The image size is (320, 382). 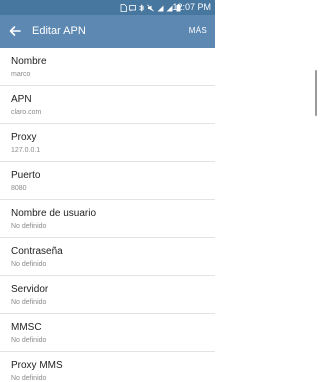 I want to click on sim-icon, so click(x=123, y=7).